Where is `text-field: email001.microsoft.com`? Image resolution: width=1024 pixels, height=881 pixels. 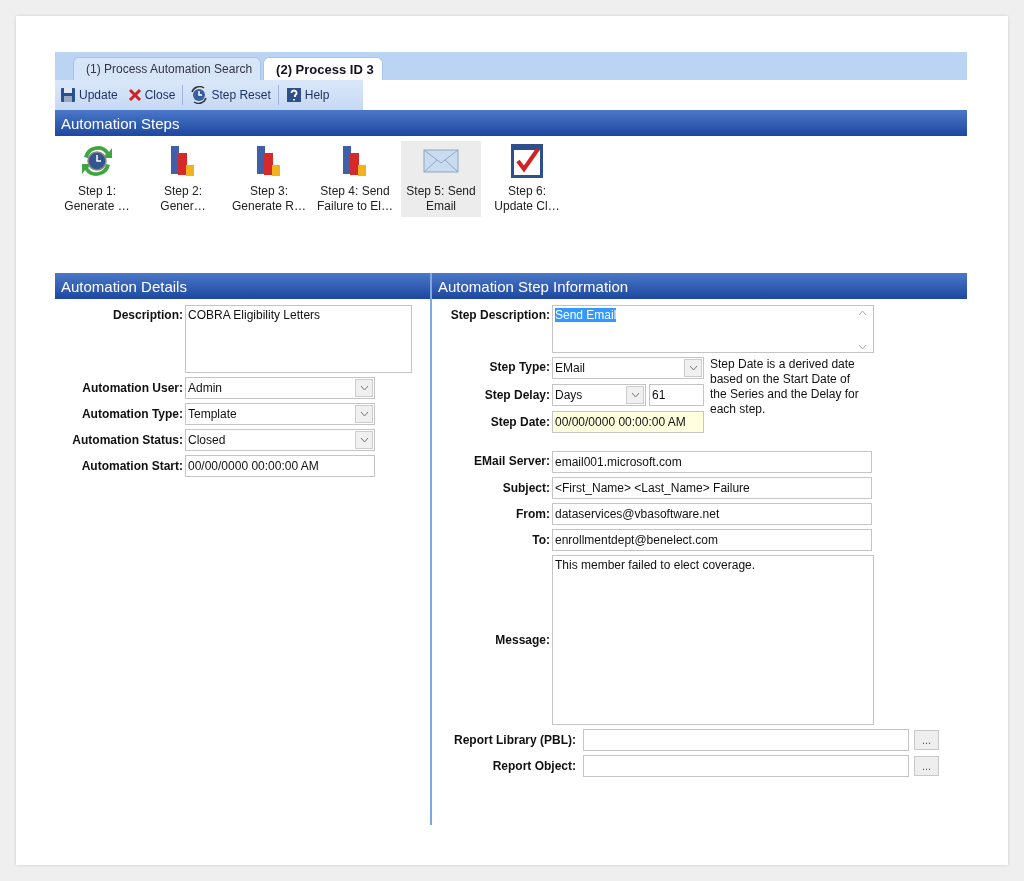 text-field: email001.microsoft.com is located at coordinates (712, 462).